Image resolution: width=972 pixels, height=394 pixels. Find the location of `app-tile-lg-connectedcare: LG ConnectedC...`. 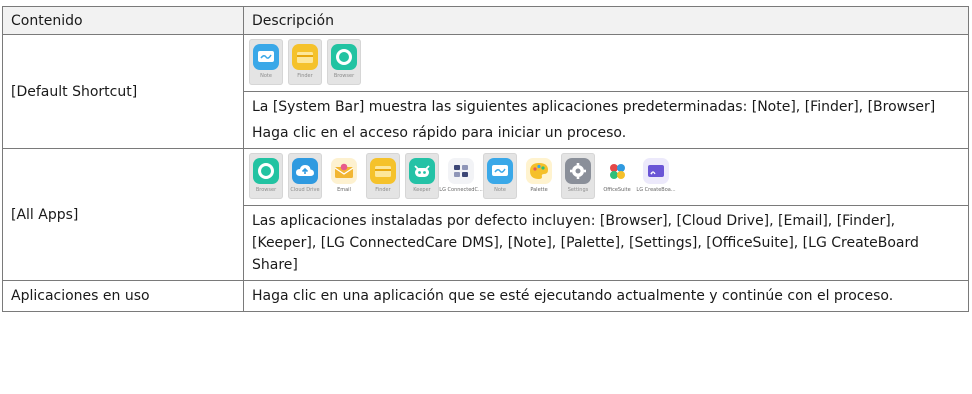

app-tile-lg-connectedcare: LG ConnectedC... is located at coordinates (461, 176).